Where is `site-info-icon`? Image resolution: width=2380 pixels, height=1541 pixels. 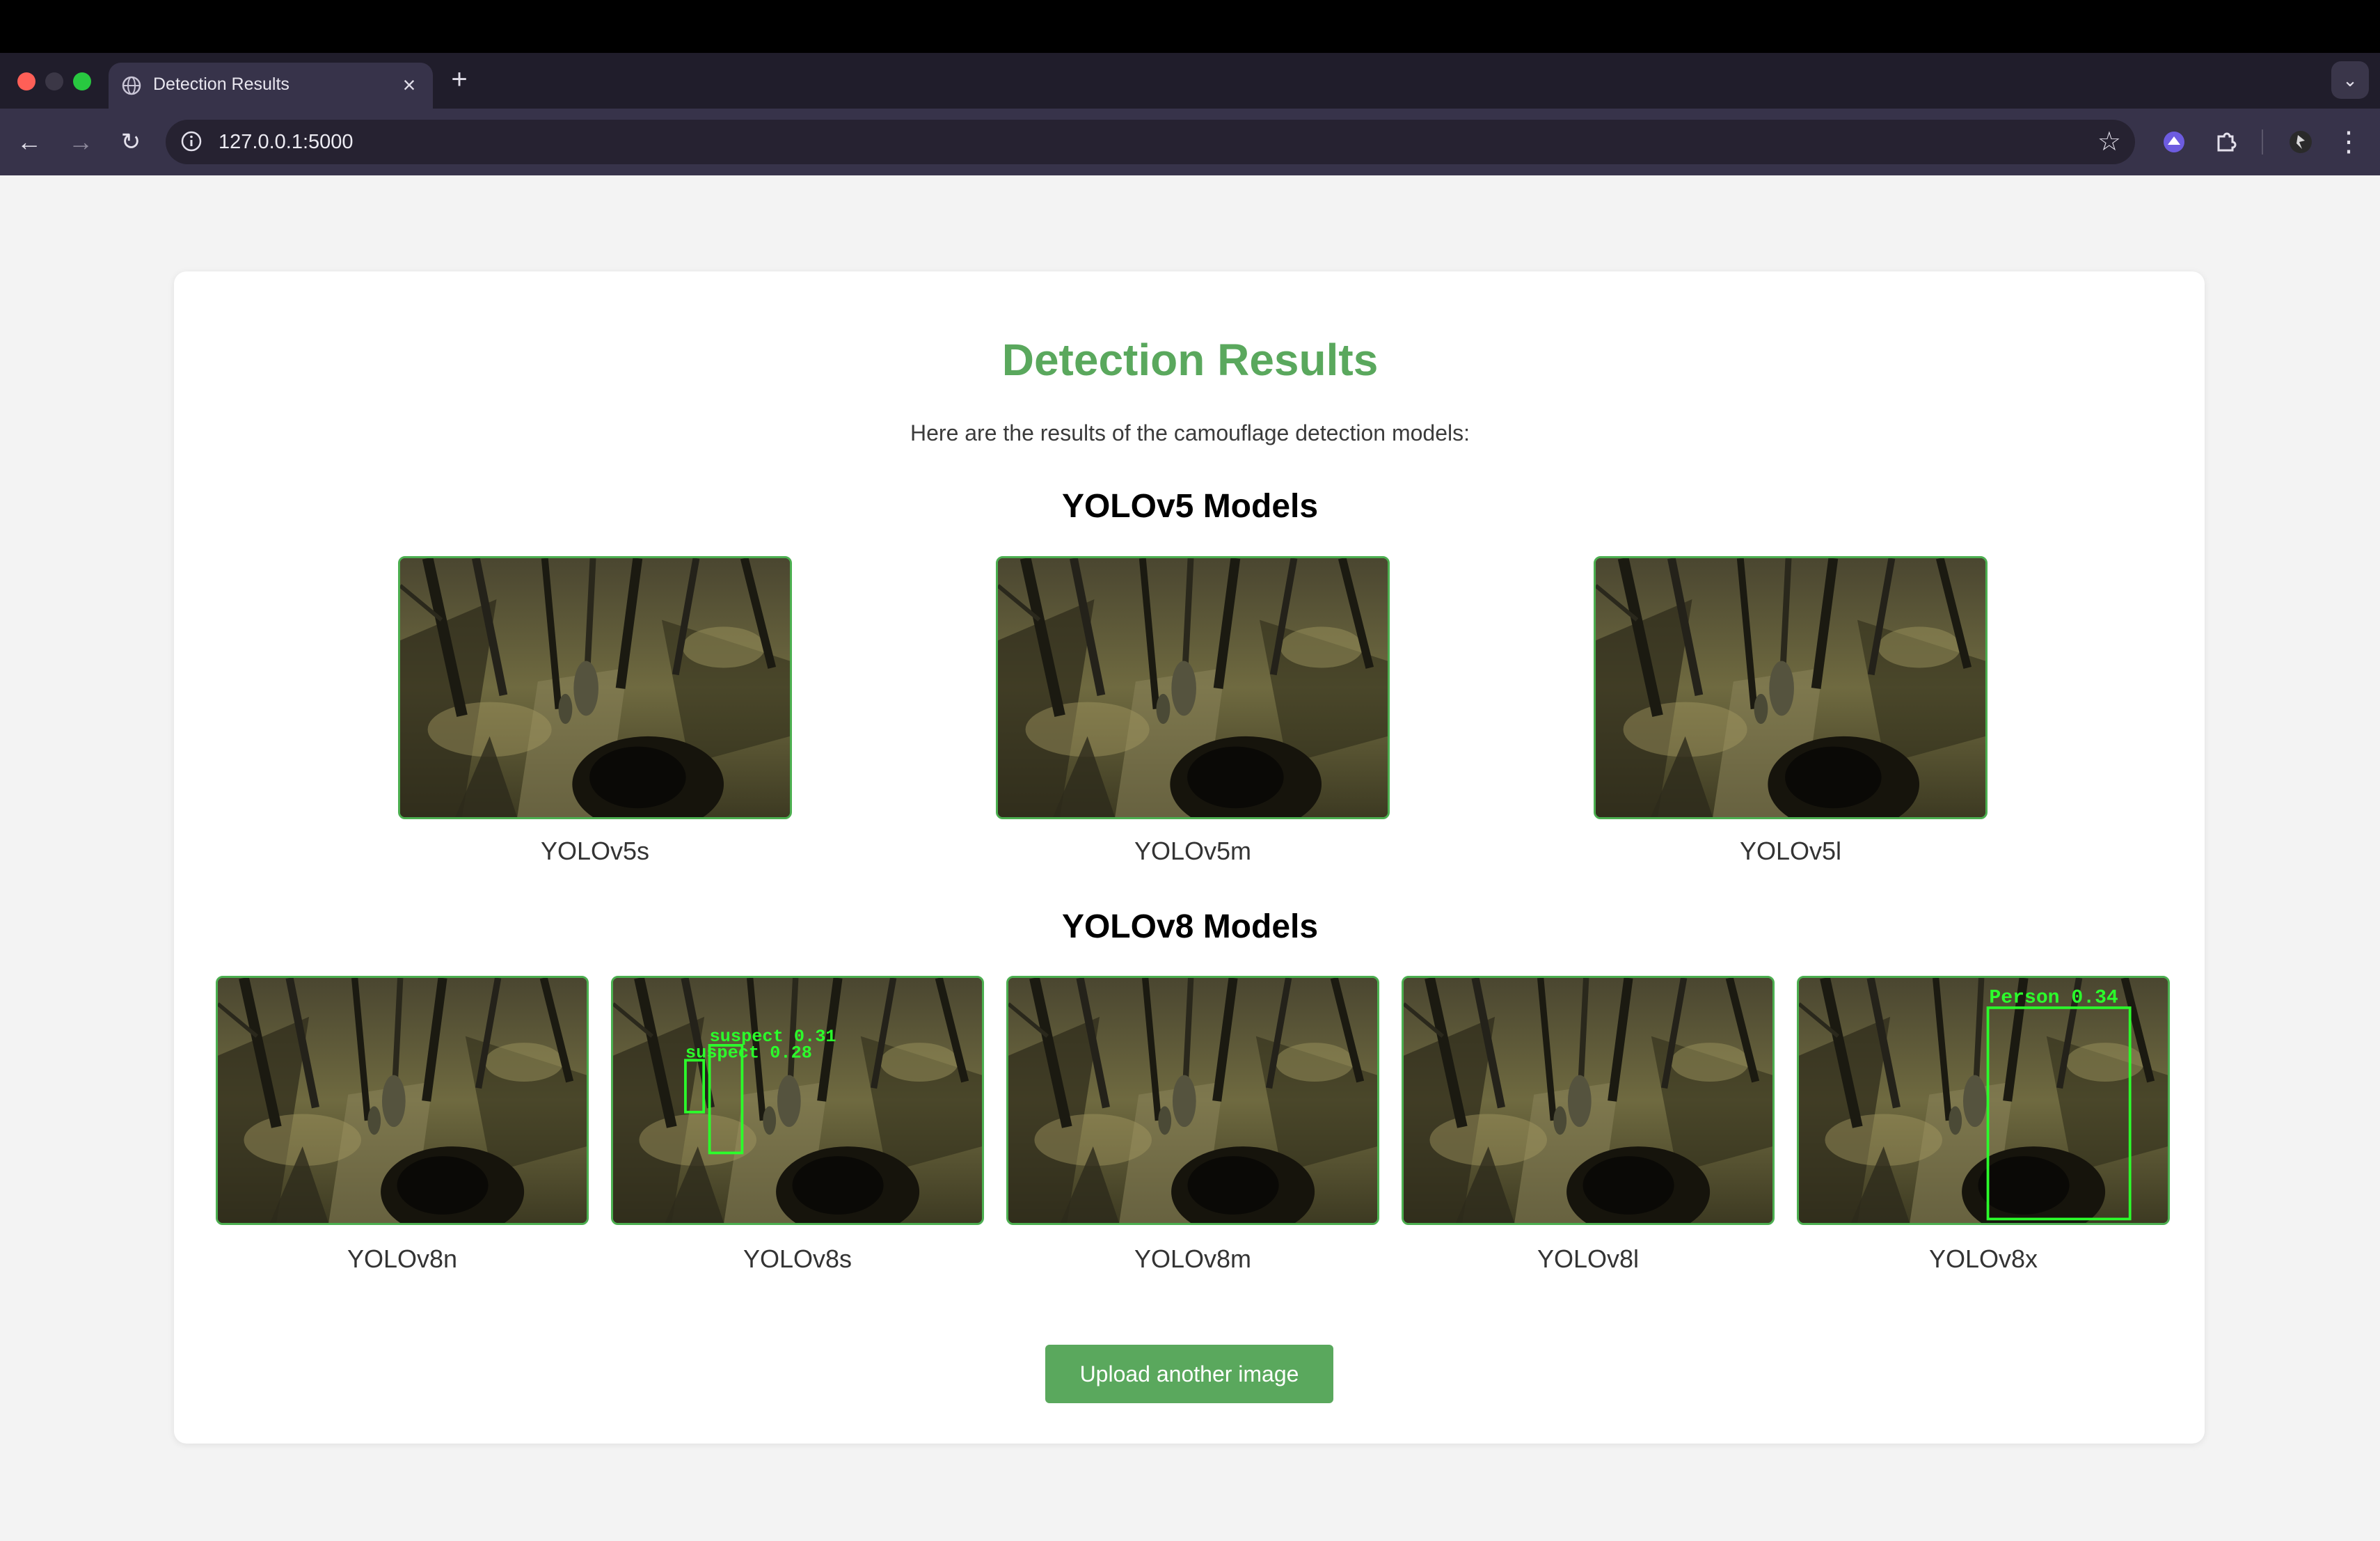 site-info-icon is located at coordinates (192, 141).